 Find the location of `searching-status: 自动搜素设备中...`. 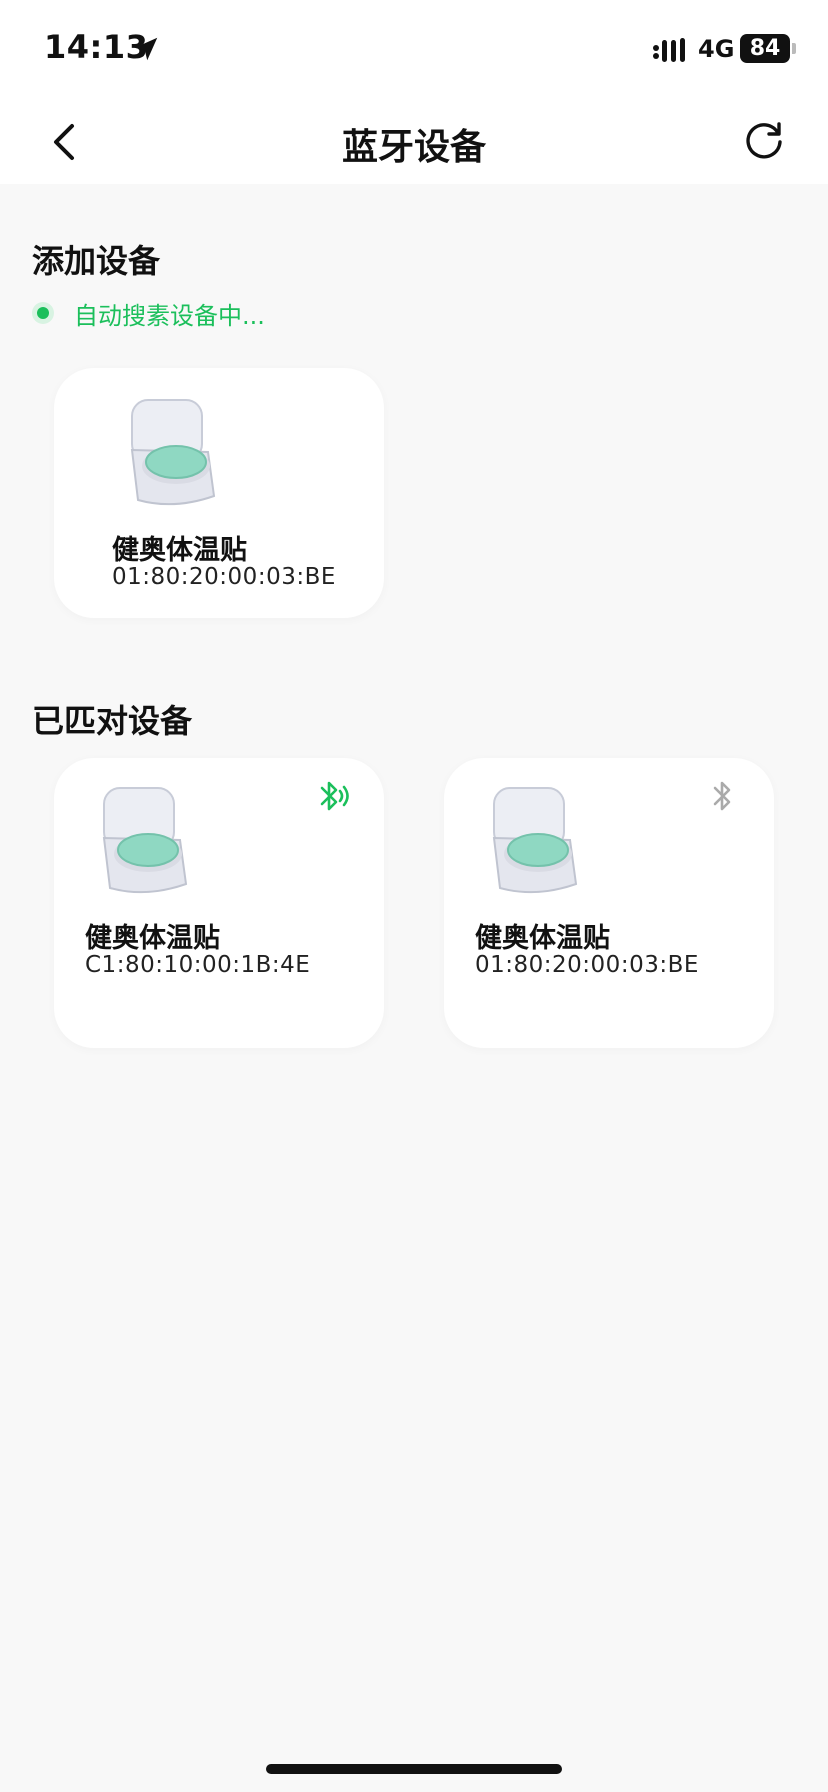

searching-status: 自动搜素设备中... is located at coordinates (148, 313).